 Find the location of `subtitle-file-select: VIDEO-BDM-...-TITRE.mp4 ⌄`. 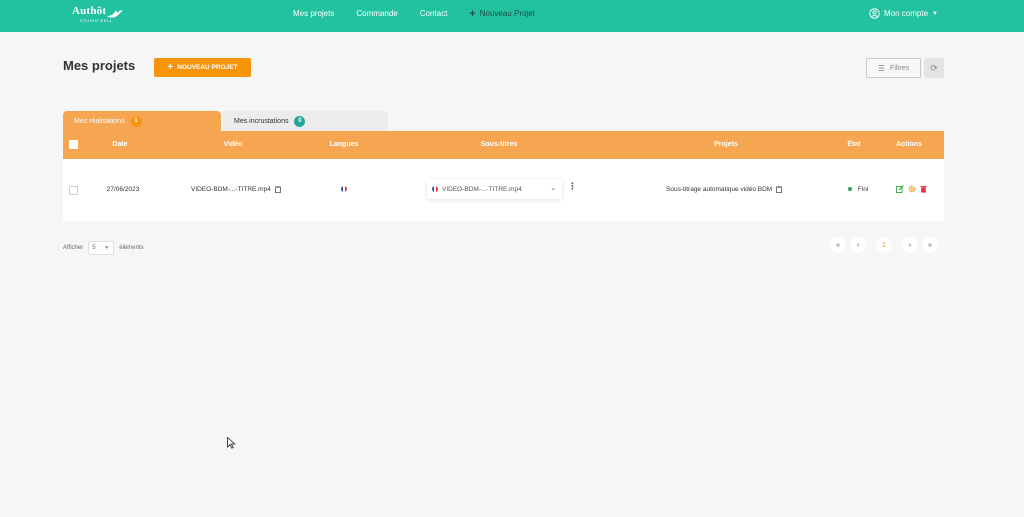

subtitle-file-select: VIDEO-BDM-...-TITRE.mp4 ⌄ is located at coordinates (494, 189).